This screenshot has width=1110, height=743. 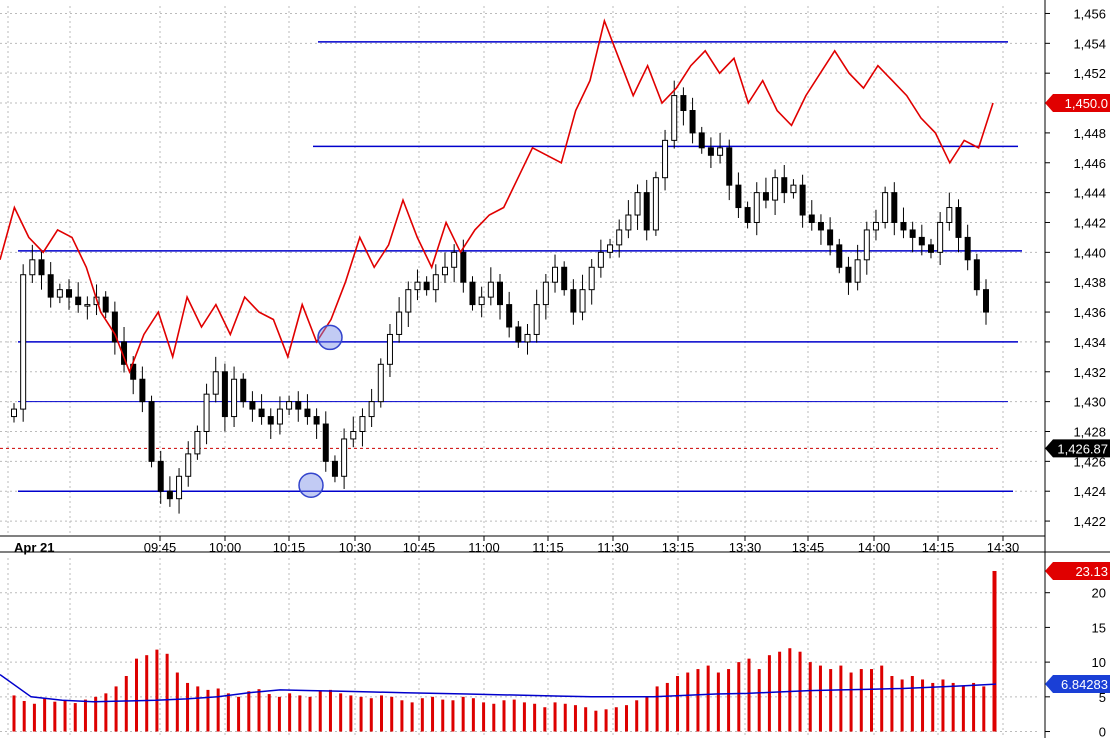 I want to click on marker-low-circle, so click(x=311, y=485).